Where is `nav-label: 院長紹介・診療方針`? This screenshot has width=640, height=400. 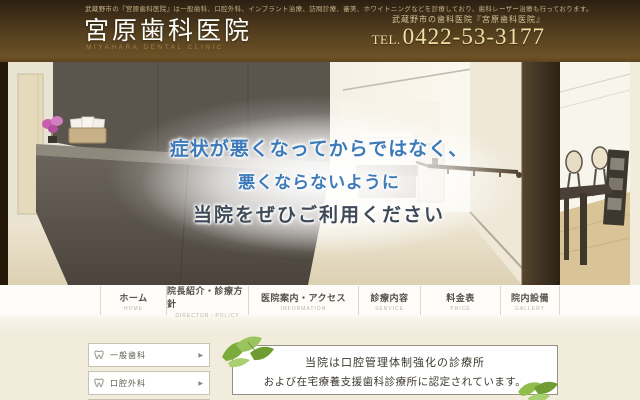 nav-label: 院長紹介・診療方針 is located at coordinates (205, 297).